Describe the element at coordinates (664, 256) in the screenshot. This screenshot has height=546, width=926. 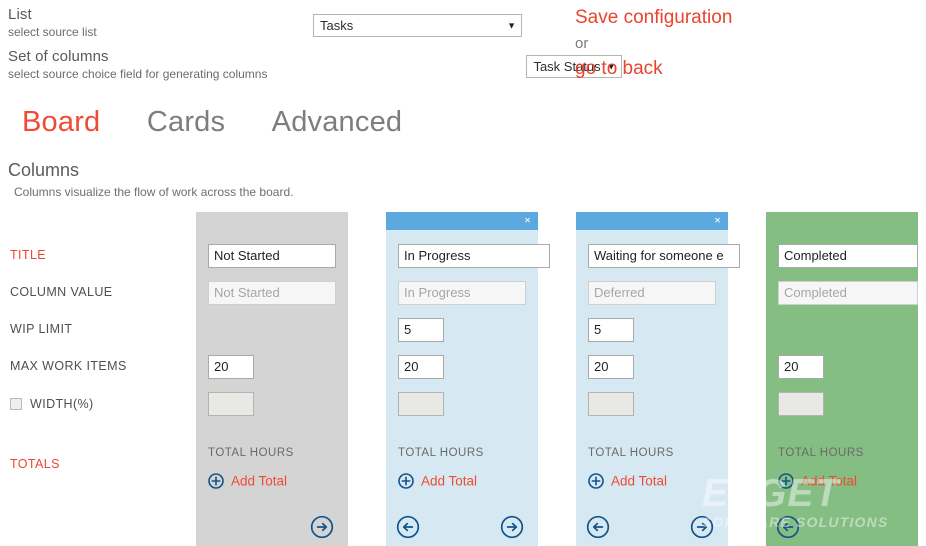
I see `column-title-input: Waiting for someone e` at that location.